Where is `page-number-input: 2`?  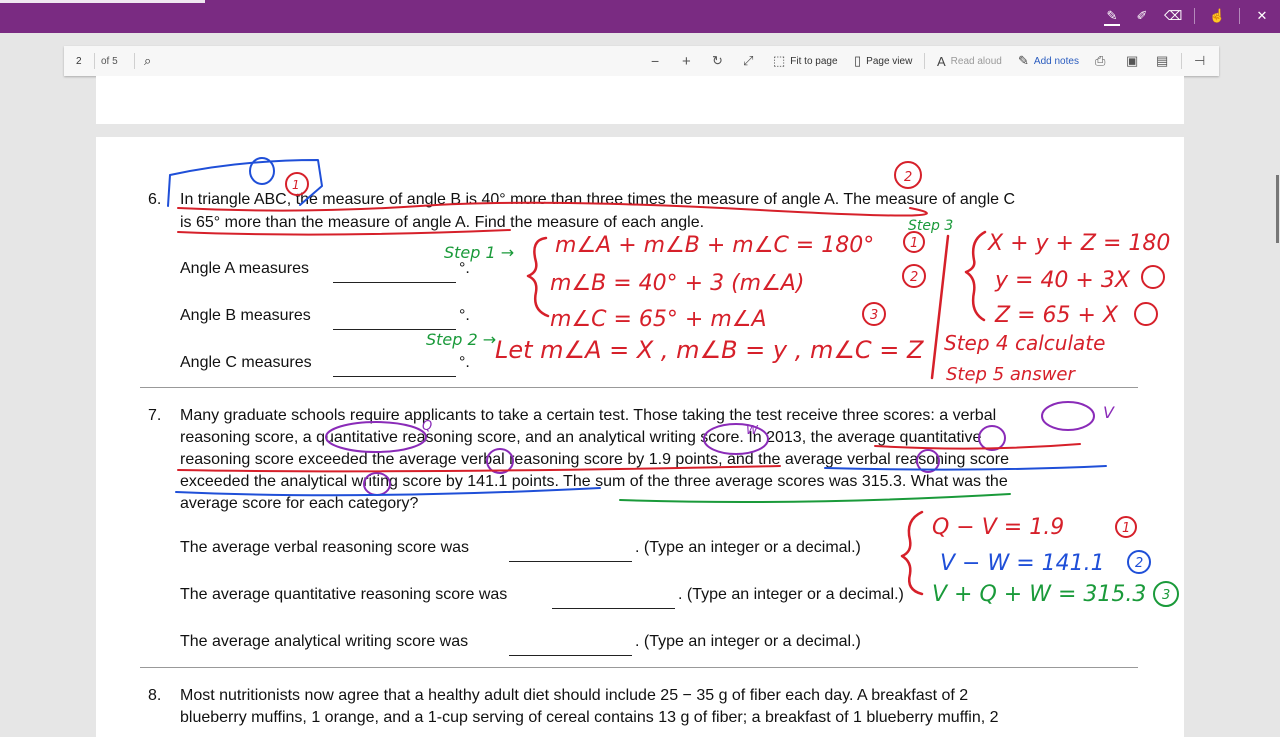 page-number-input: 2 is located at coordinates (79, 61).